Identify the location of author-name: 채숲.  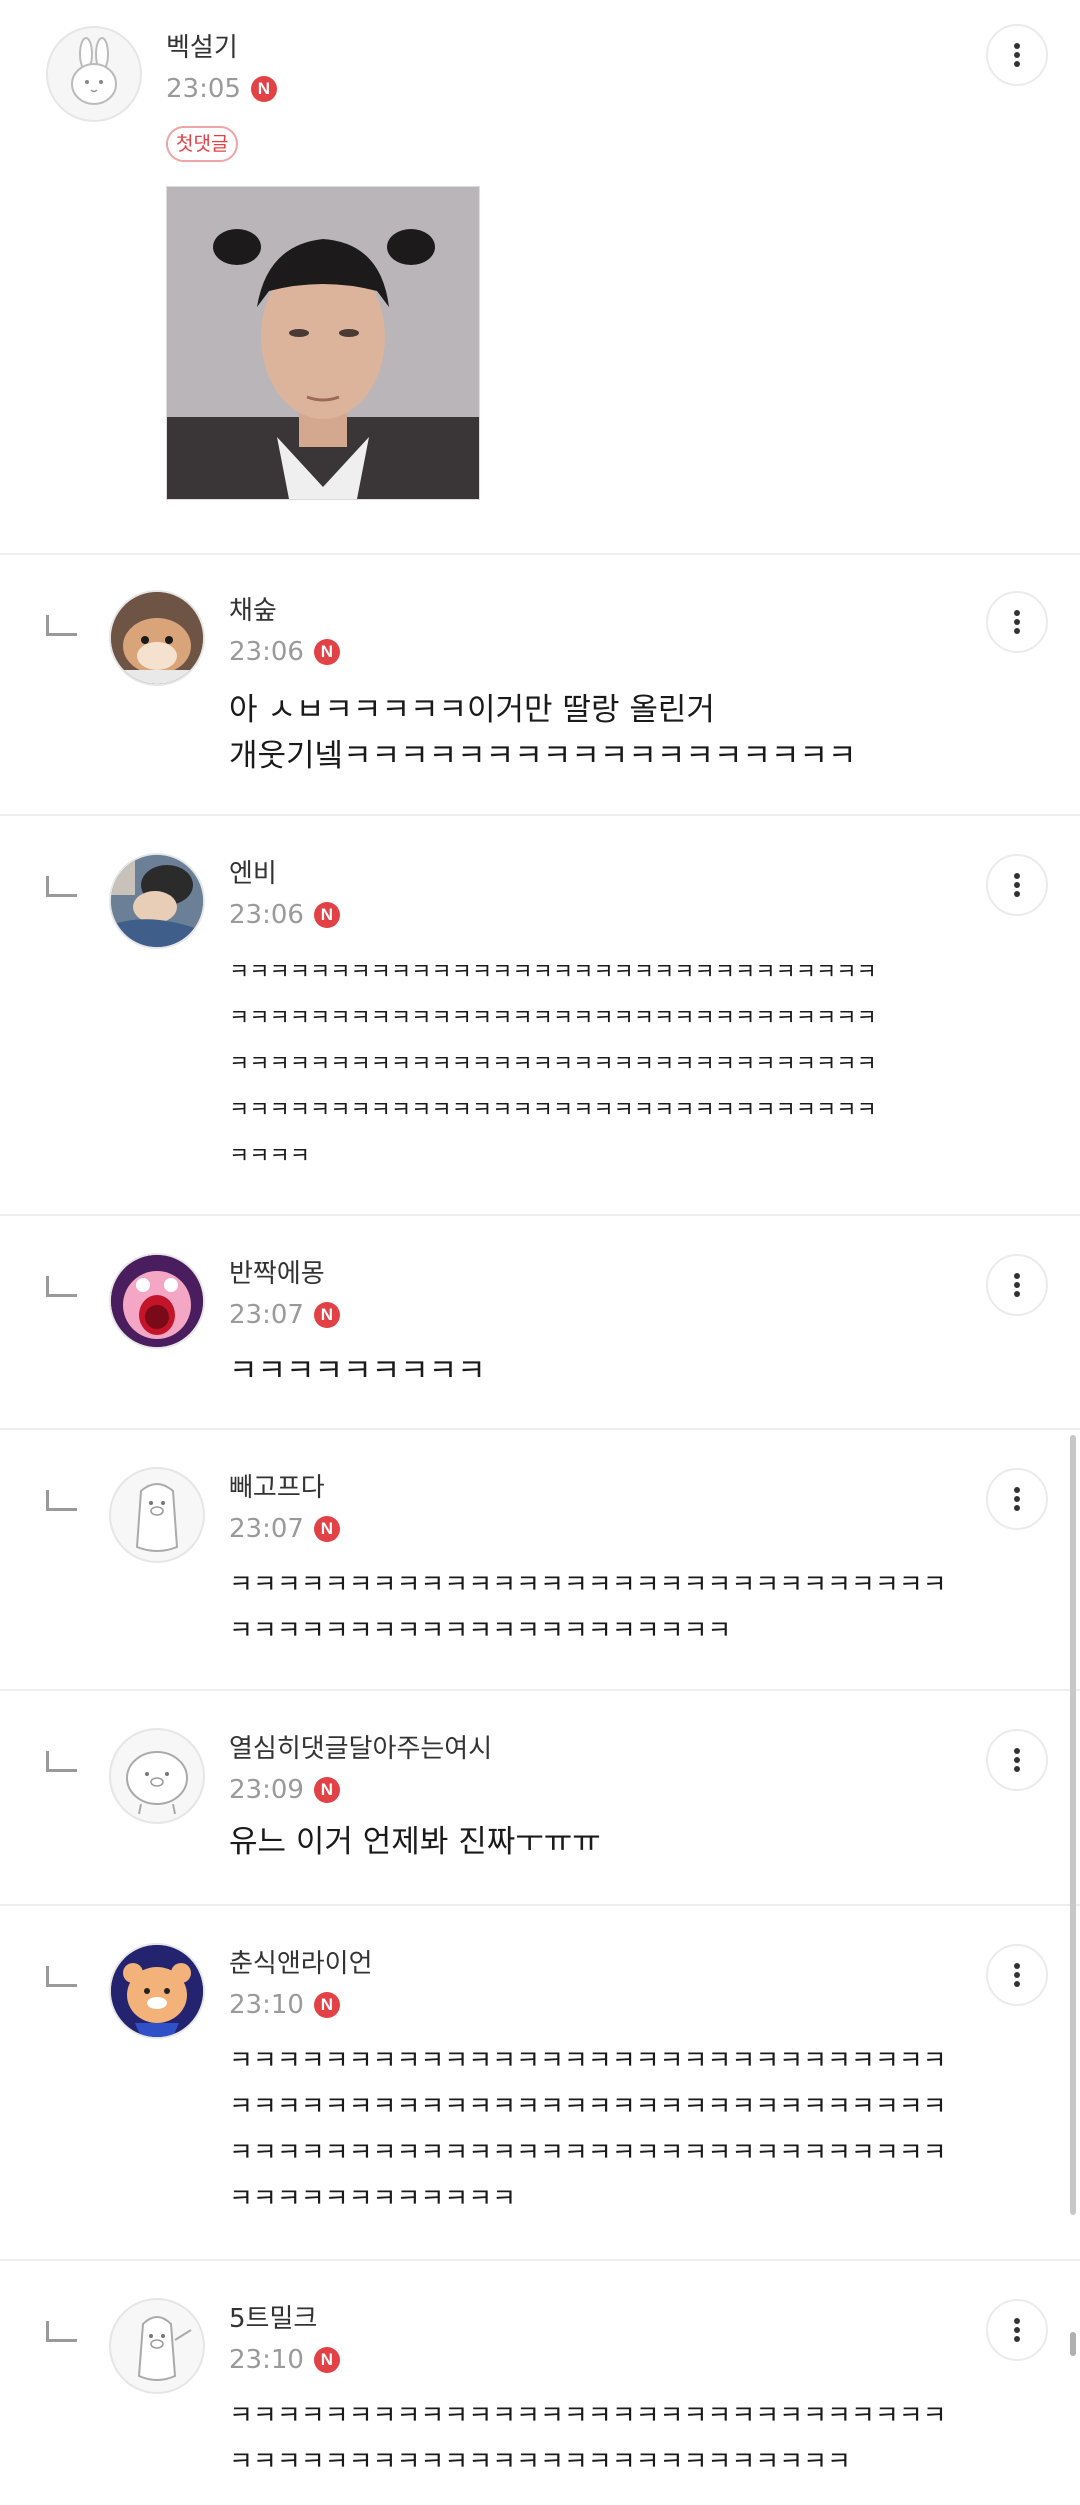
(253, 611).